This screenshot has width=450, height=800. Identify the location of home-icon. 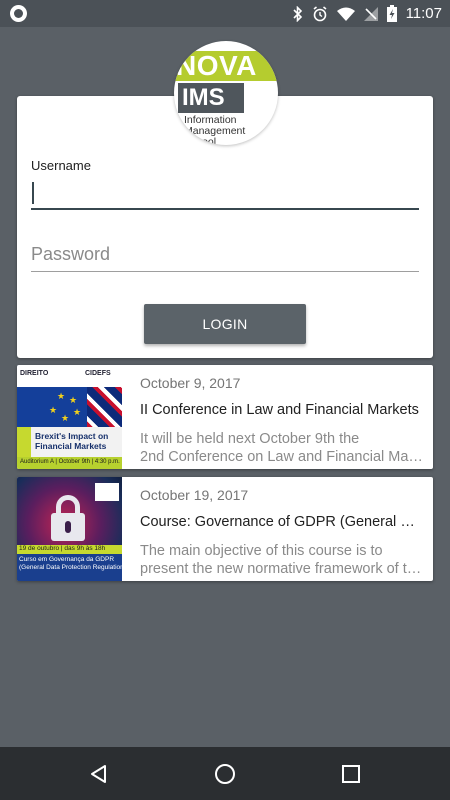
(225, 774).